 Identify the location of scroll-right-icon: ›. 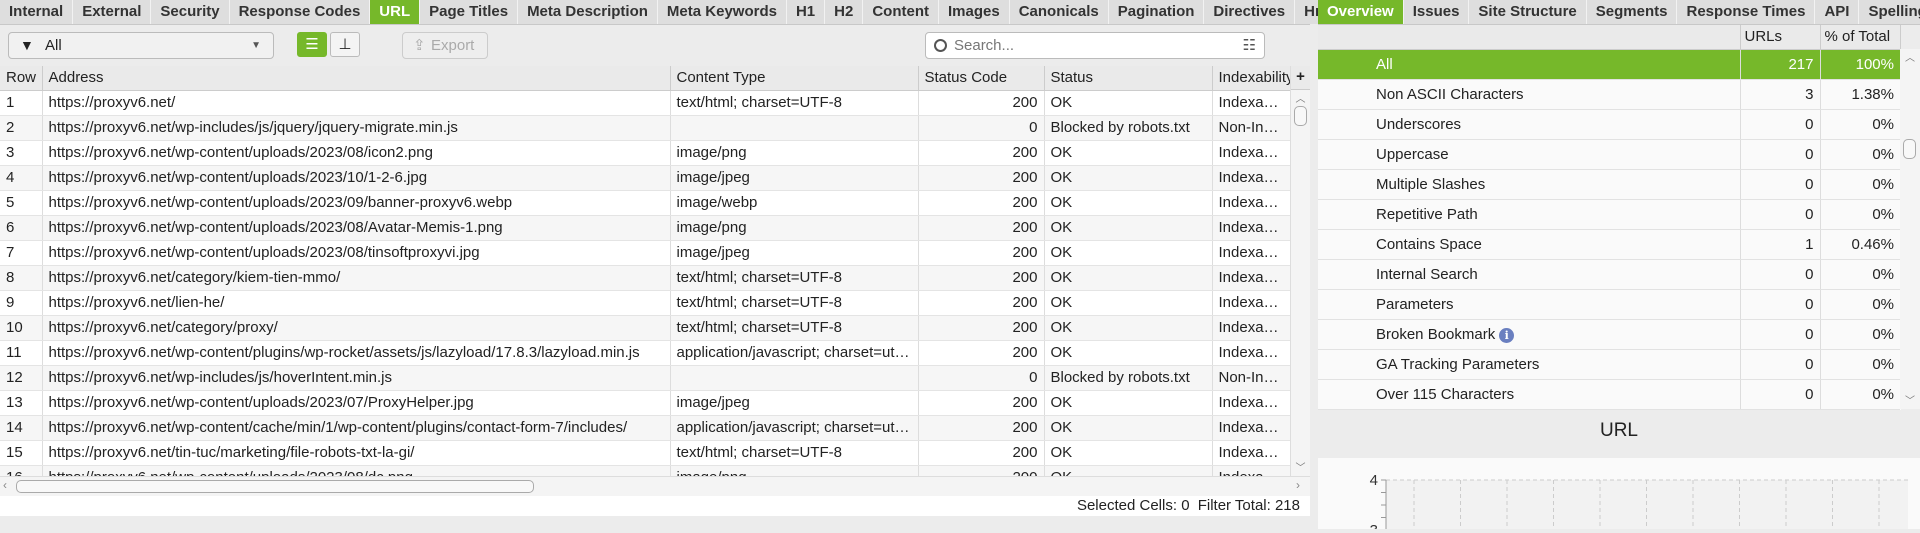
(1298, 485).